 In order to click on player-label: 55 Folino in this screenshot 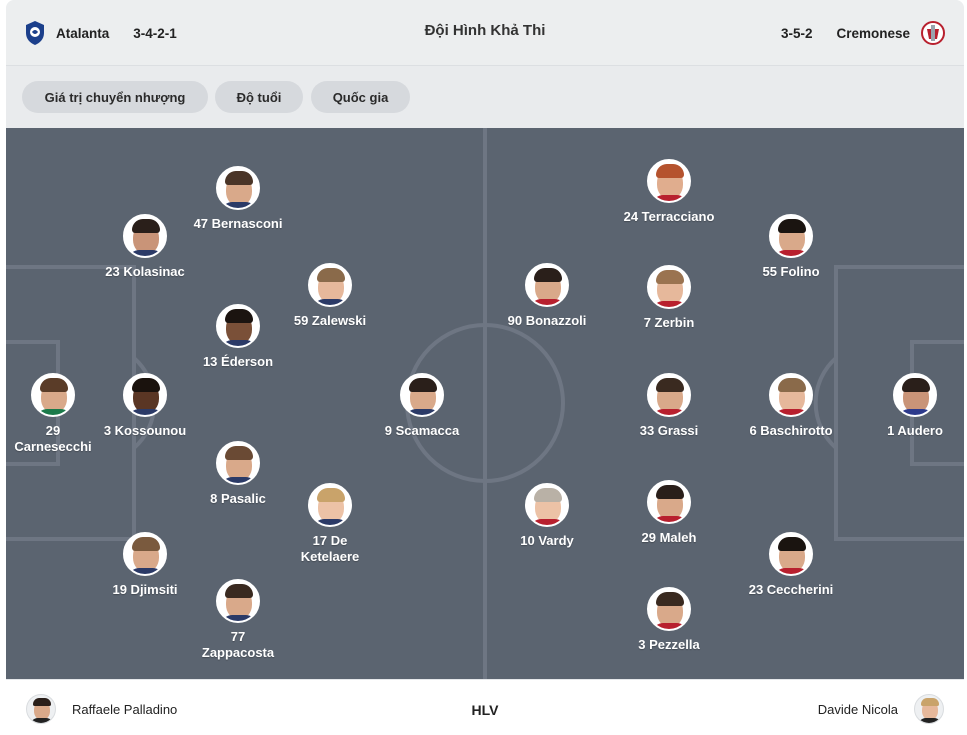, I will do `click(791, 271)`.